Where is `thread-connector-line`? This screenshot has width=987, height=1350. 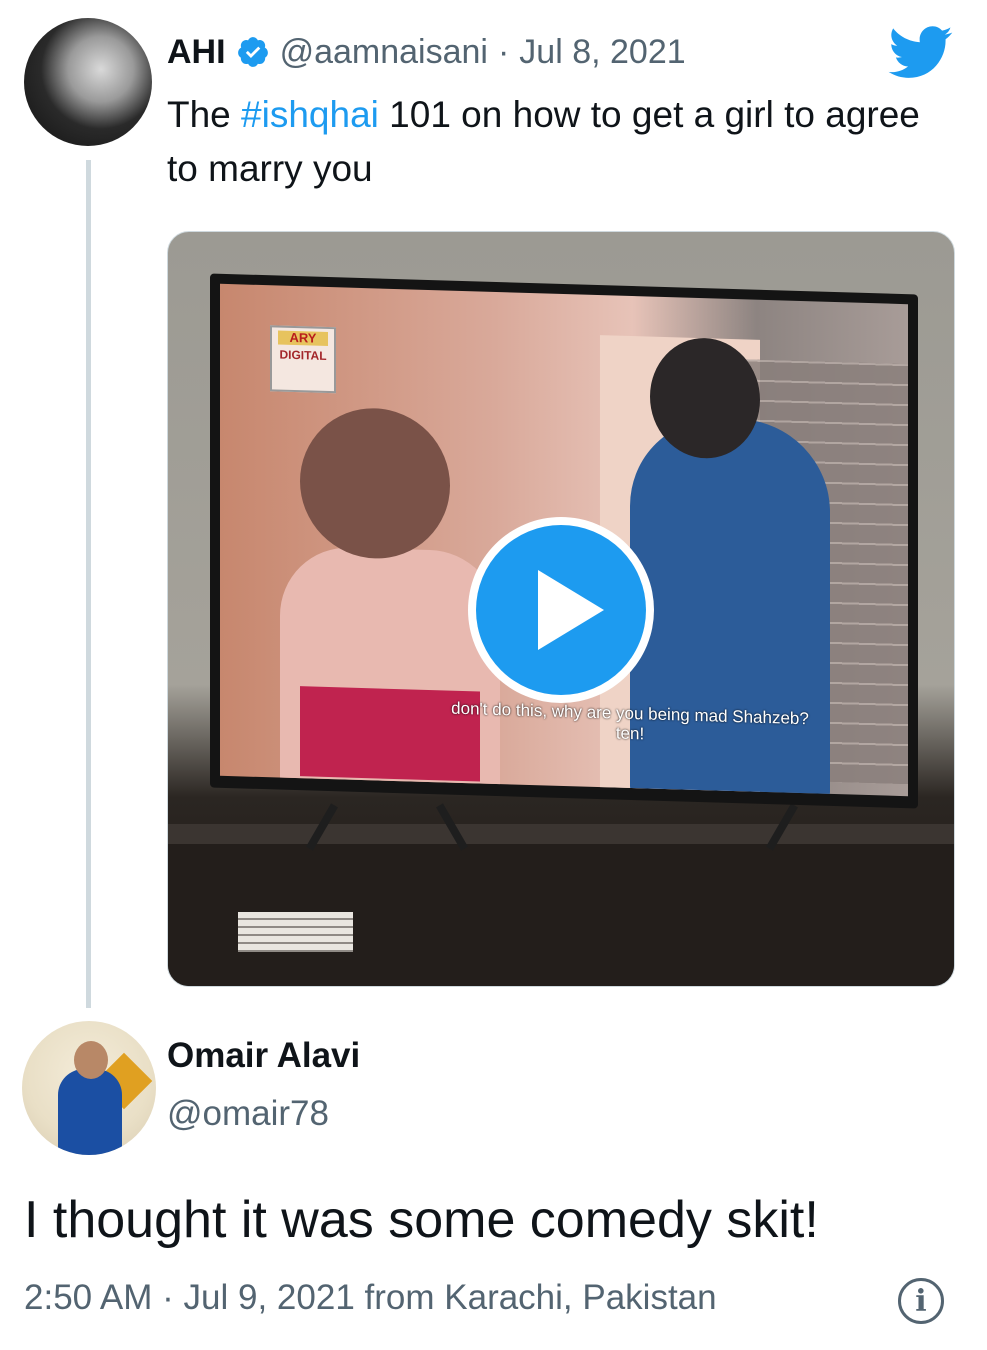 thread-connector-line is located at coordinates (88, 584).